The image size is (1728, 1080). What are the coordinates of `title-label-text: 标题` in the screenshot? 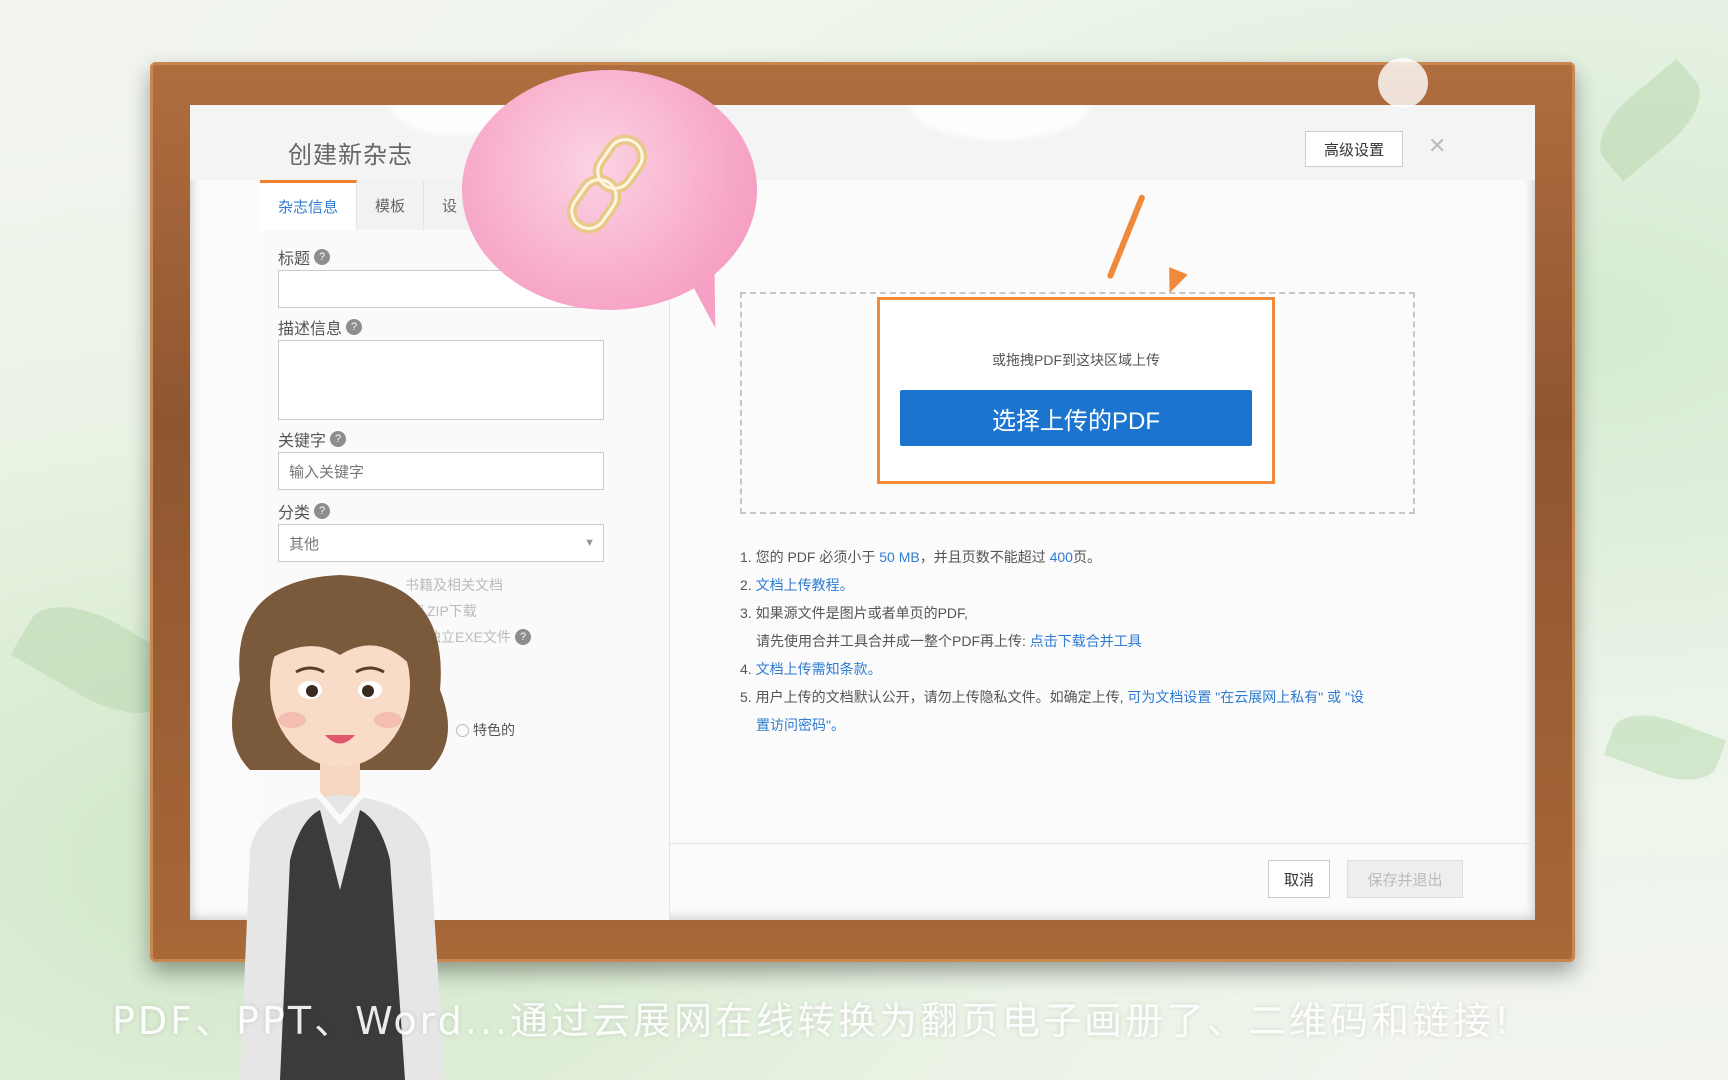 It's located at (294, 259).